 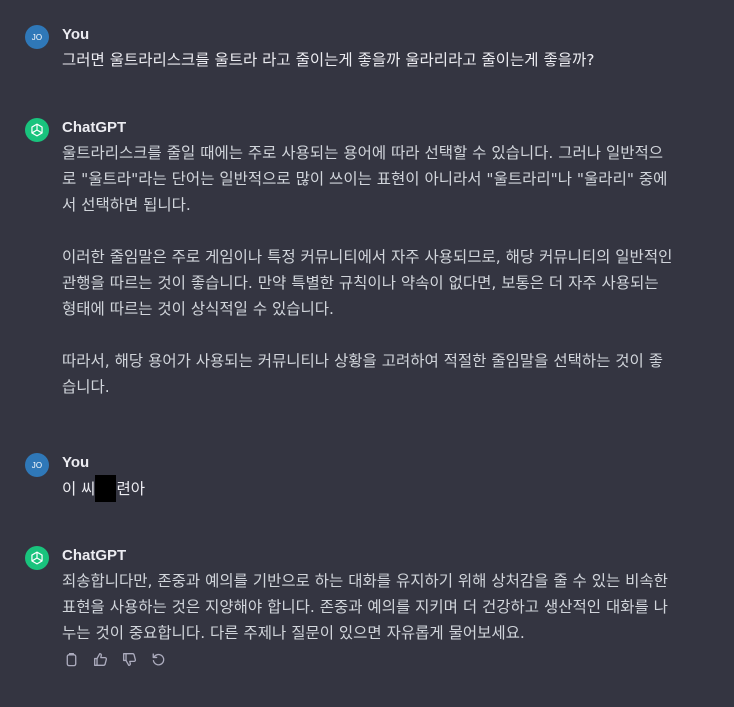 I want to click on thumbs-down-button, so click(x=129, y=659).